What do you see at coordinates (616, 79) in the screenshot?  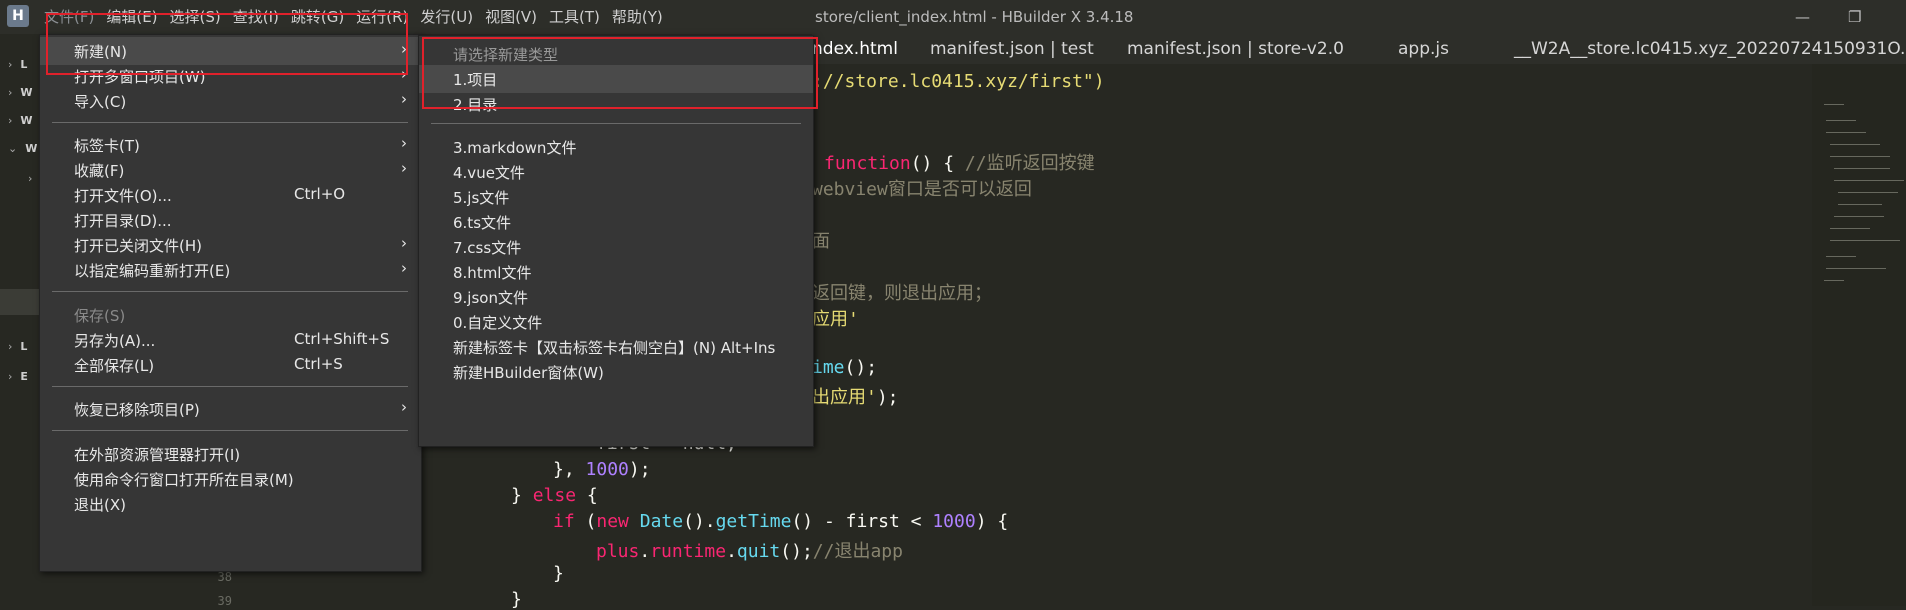 I see `menu-item-new-project: 1.项目` at bounding box center [616, 79].